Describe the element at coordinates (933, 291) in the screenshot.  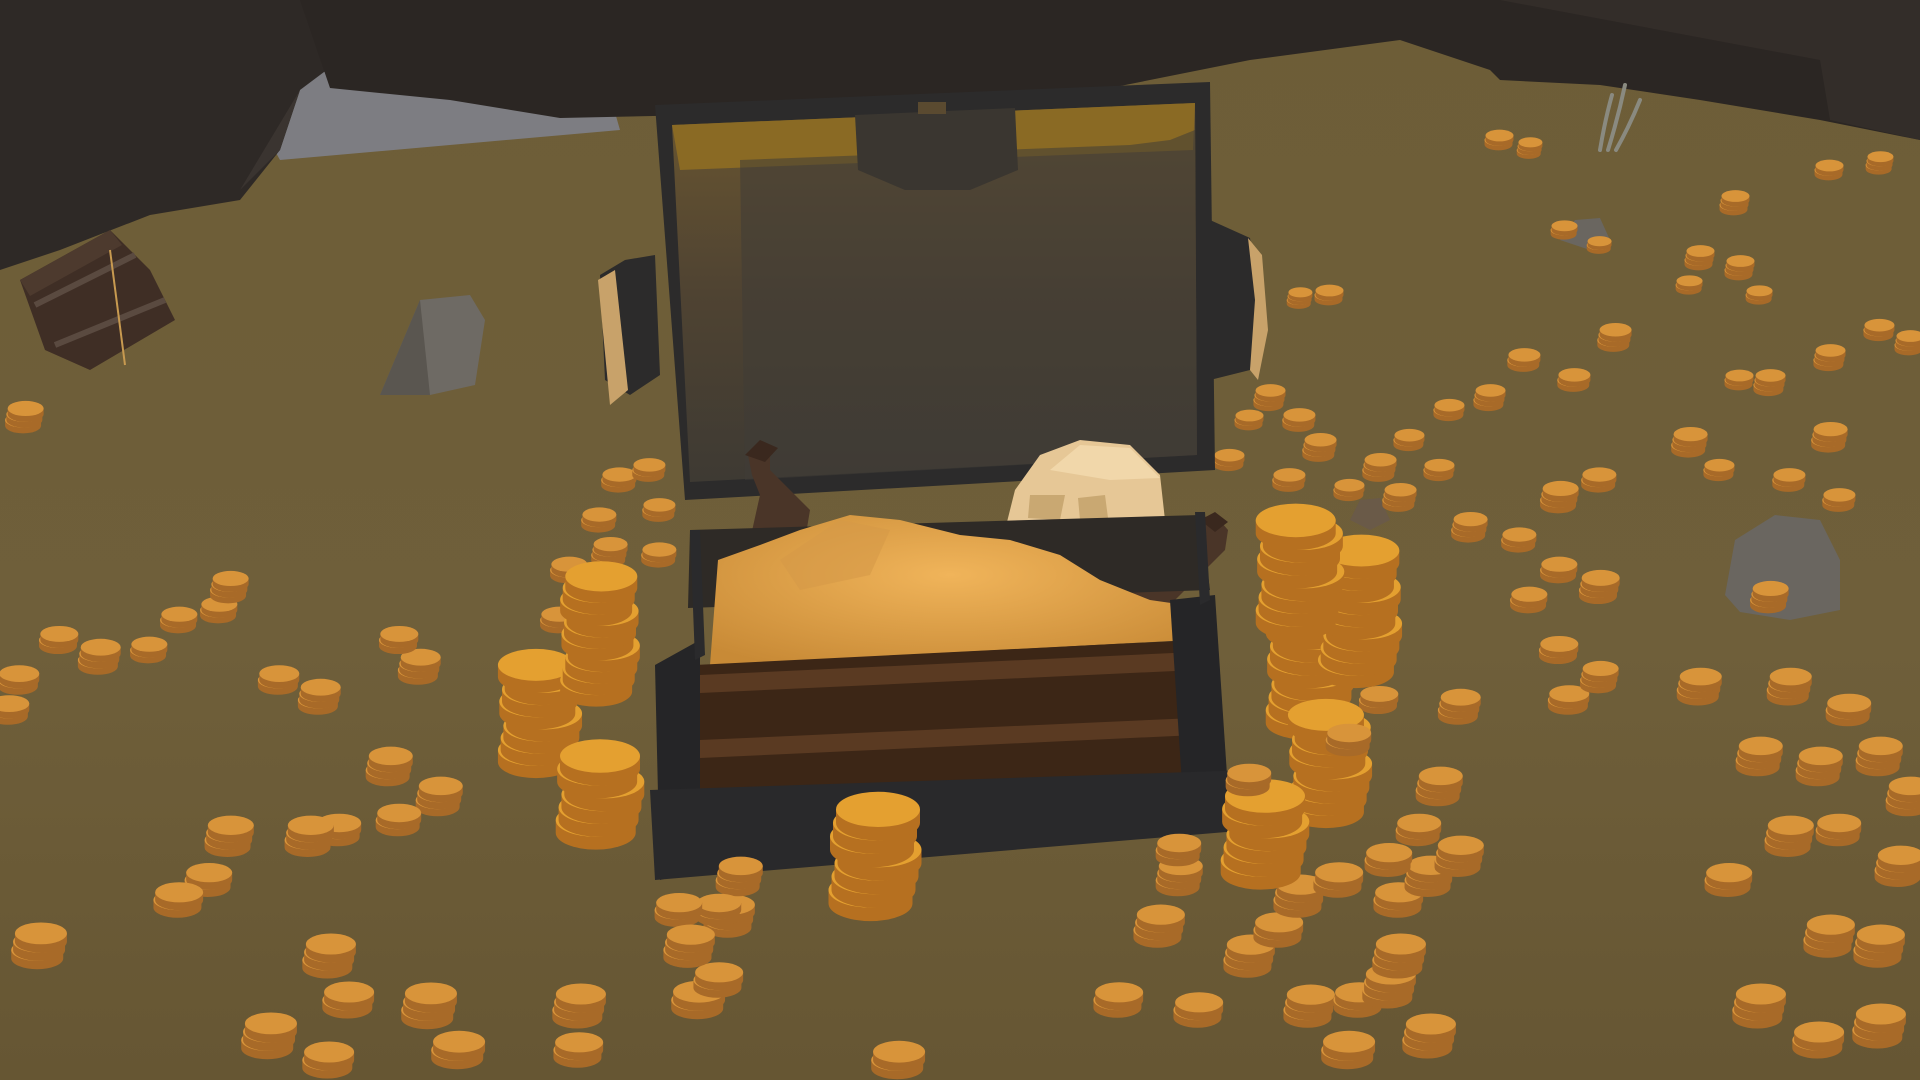
I see `chest-lid` at that location.